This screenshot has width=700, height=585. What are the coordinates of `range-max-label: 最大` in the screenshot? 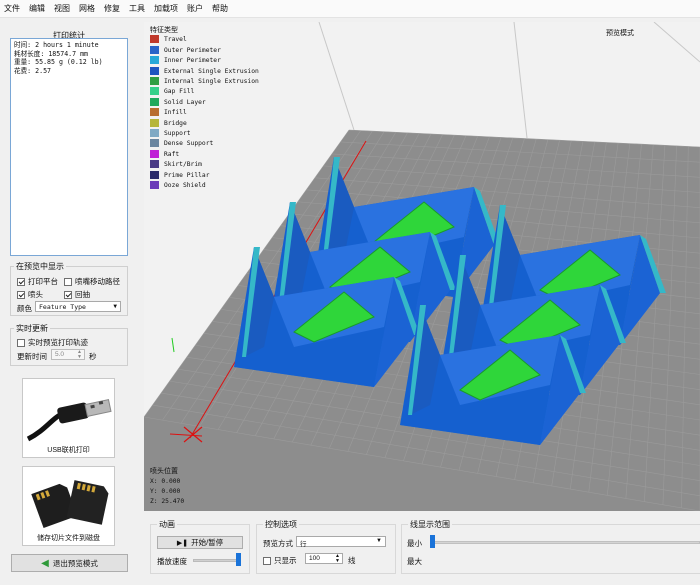 It's located at (414, 561).